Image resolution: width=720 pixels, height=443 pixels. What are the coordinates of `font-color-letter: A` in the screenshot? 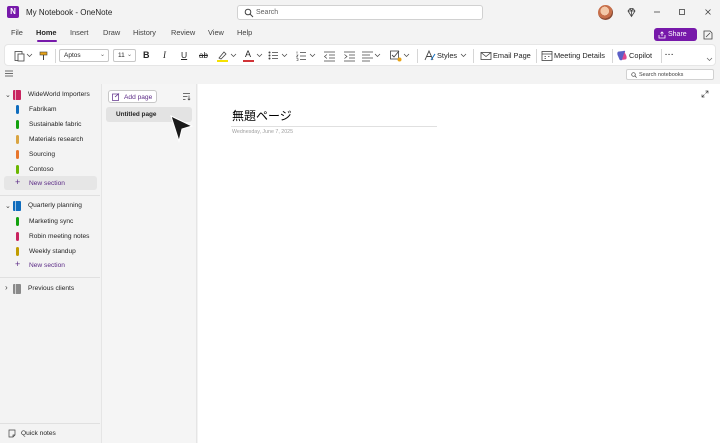 It's located at (248, 54).